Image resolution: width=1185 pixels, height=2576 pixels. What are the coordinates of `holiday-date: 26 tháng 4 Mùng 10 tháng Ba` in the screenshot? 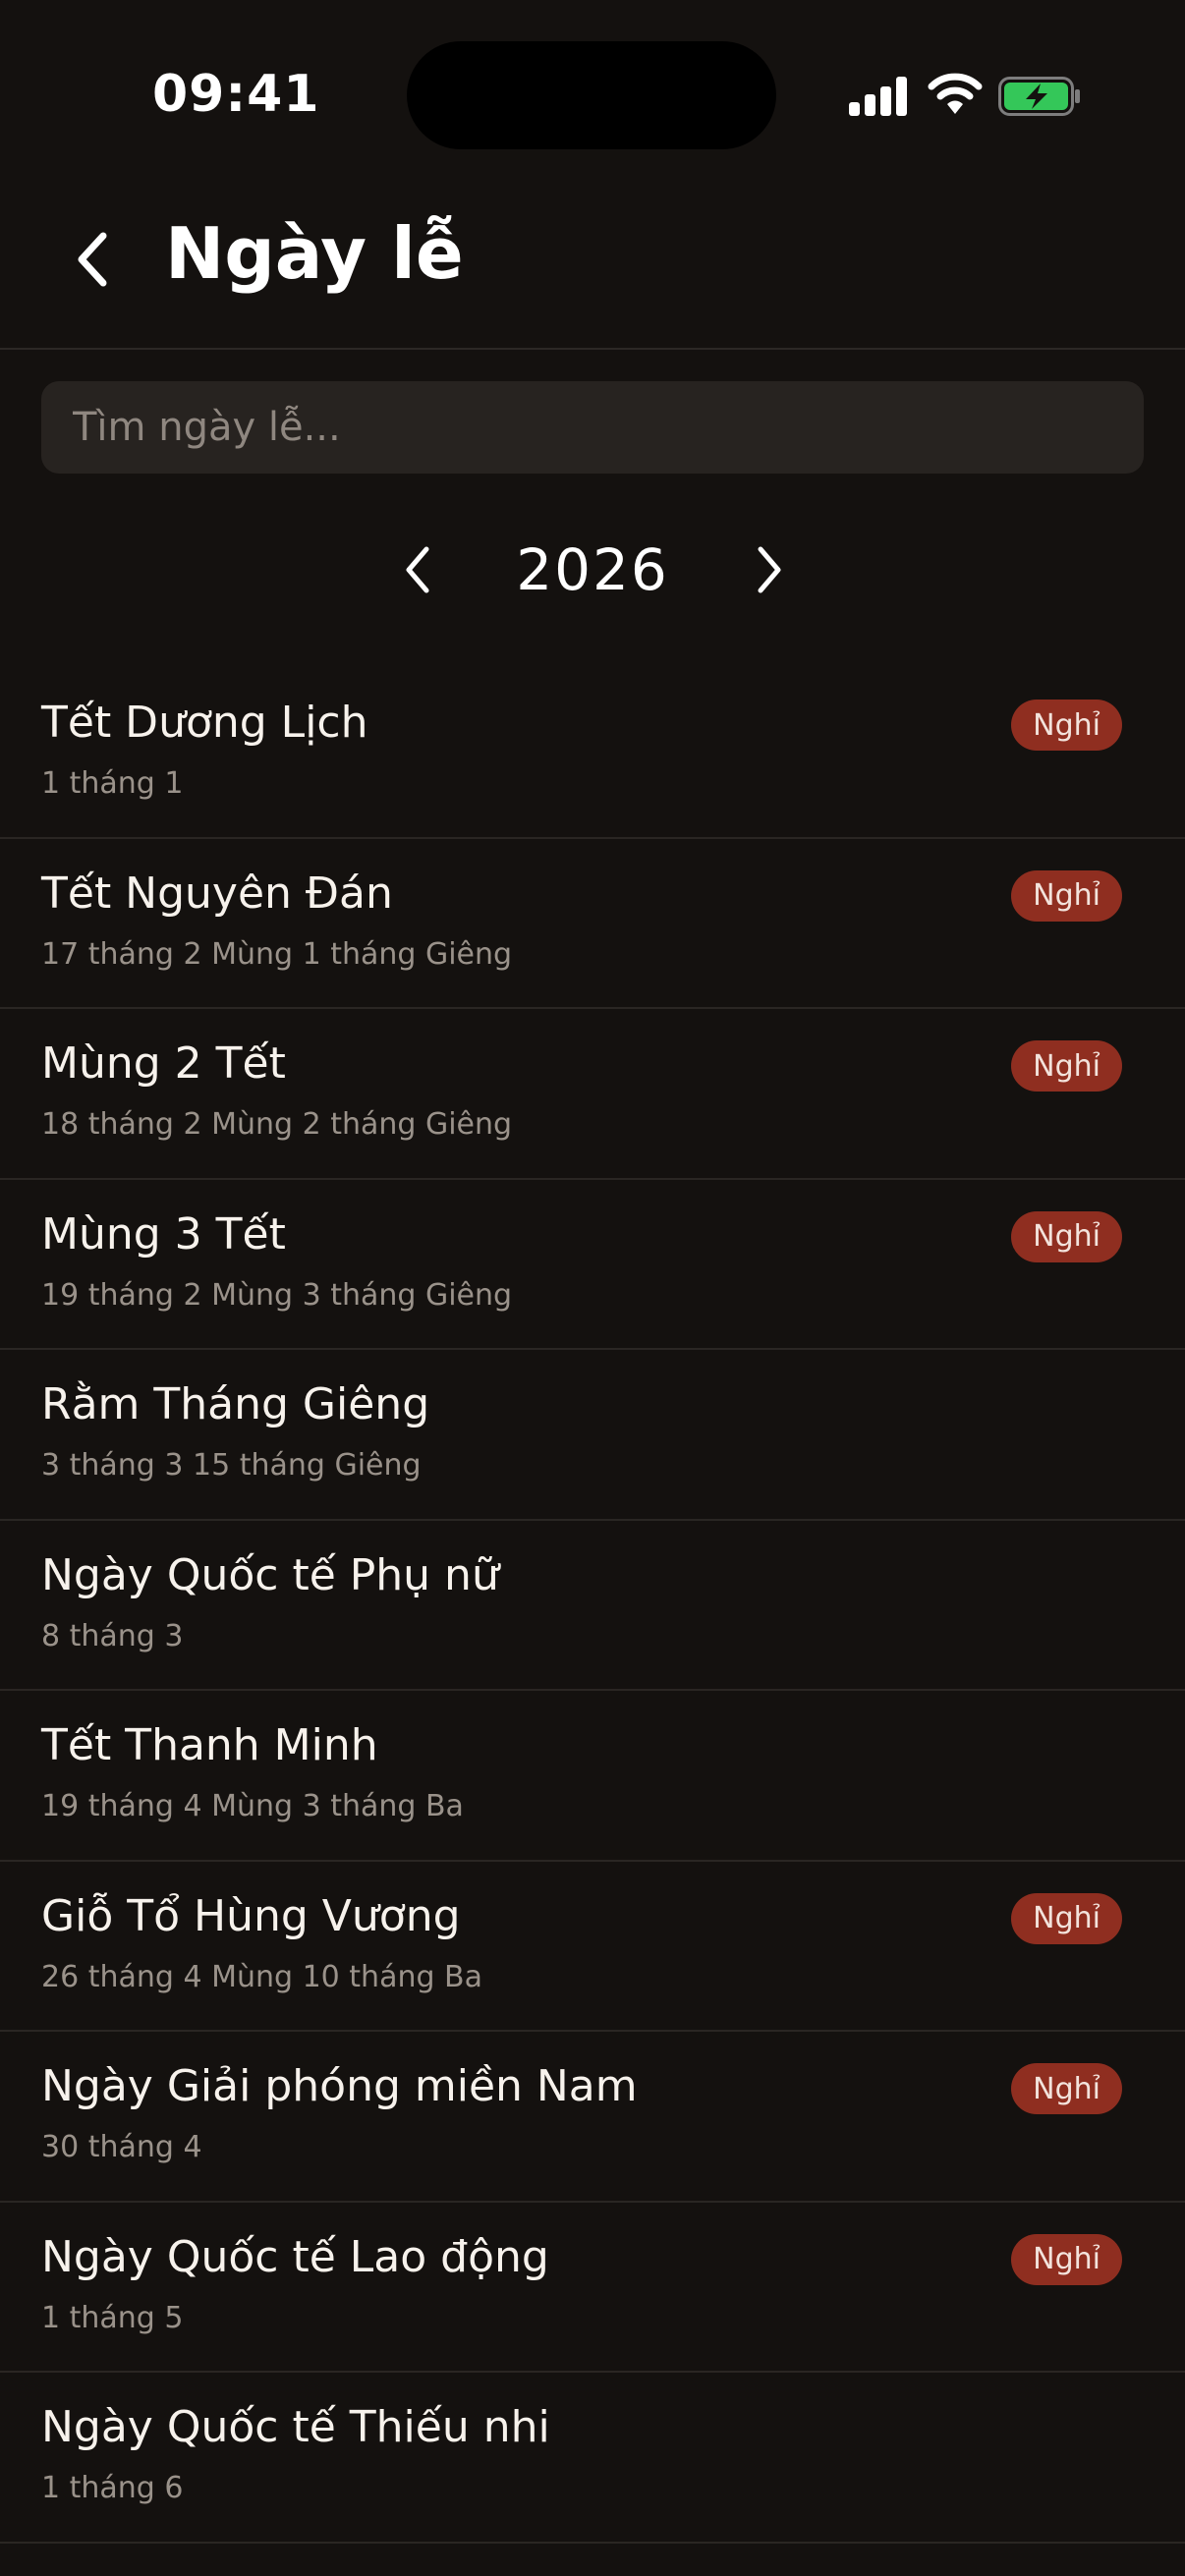 It's located at (262, 1976).